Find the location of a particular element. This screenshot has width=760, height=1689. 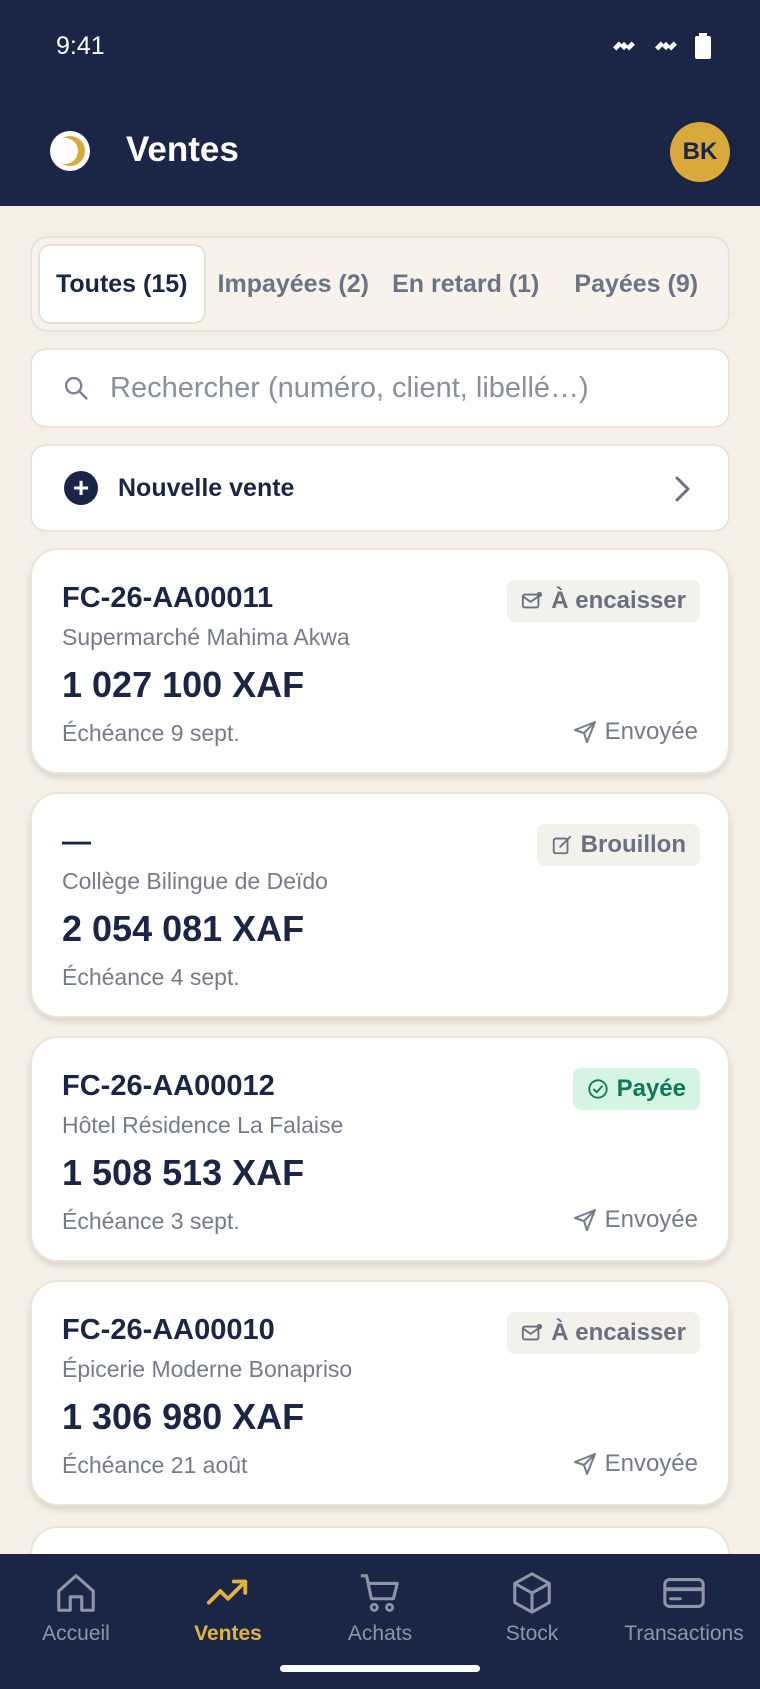

nav-label: Accueil is located at coordinates (76, 1633).